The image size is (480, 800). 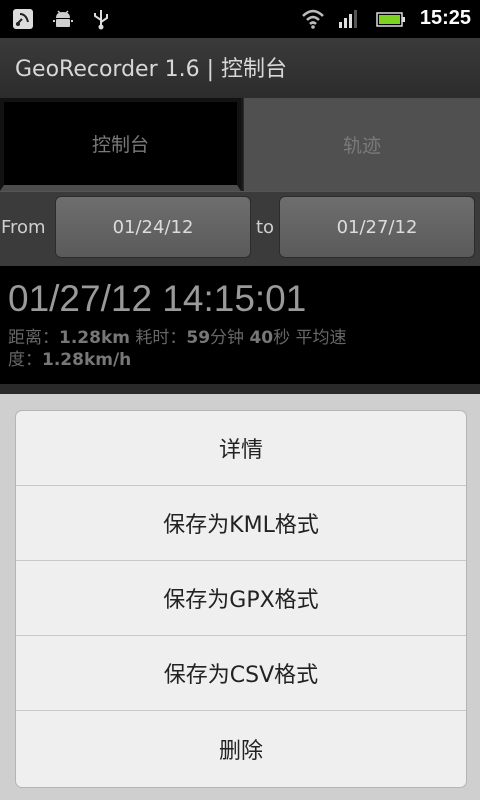 I want to click on to-label: to, so click(x=265, y=227).